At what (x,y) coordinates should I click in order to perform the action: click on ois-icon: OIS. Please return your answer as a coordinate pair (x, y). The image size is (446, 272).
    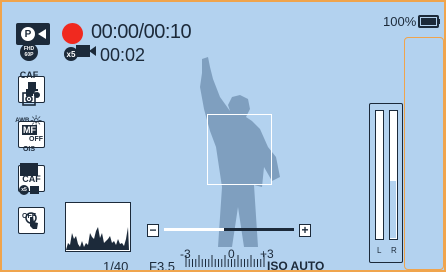
    Looking at the image, I should click on (29, 145).